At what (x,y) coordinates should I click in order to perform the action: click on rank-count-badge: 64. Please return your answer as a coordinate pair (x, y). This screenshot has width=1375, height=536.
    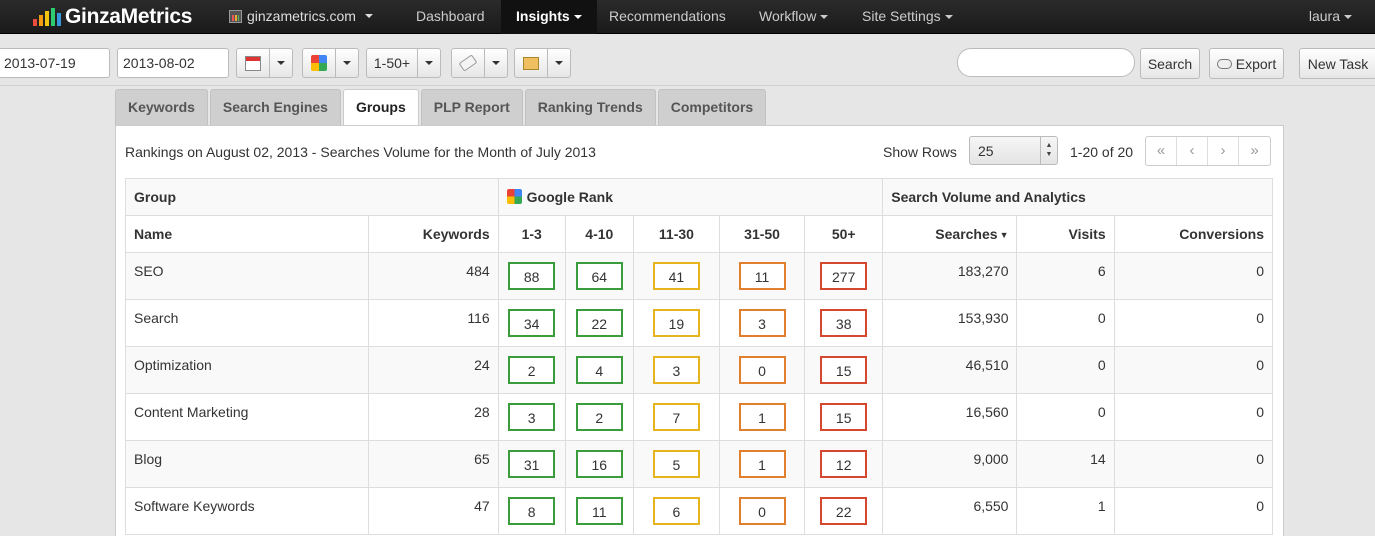
    Looking at the image, I should click on (599, 276).